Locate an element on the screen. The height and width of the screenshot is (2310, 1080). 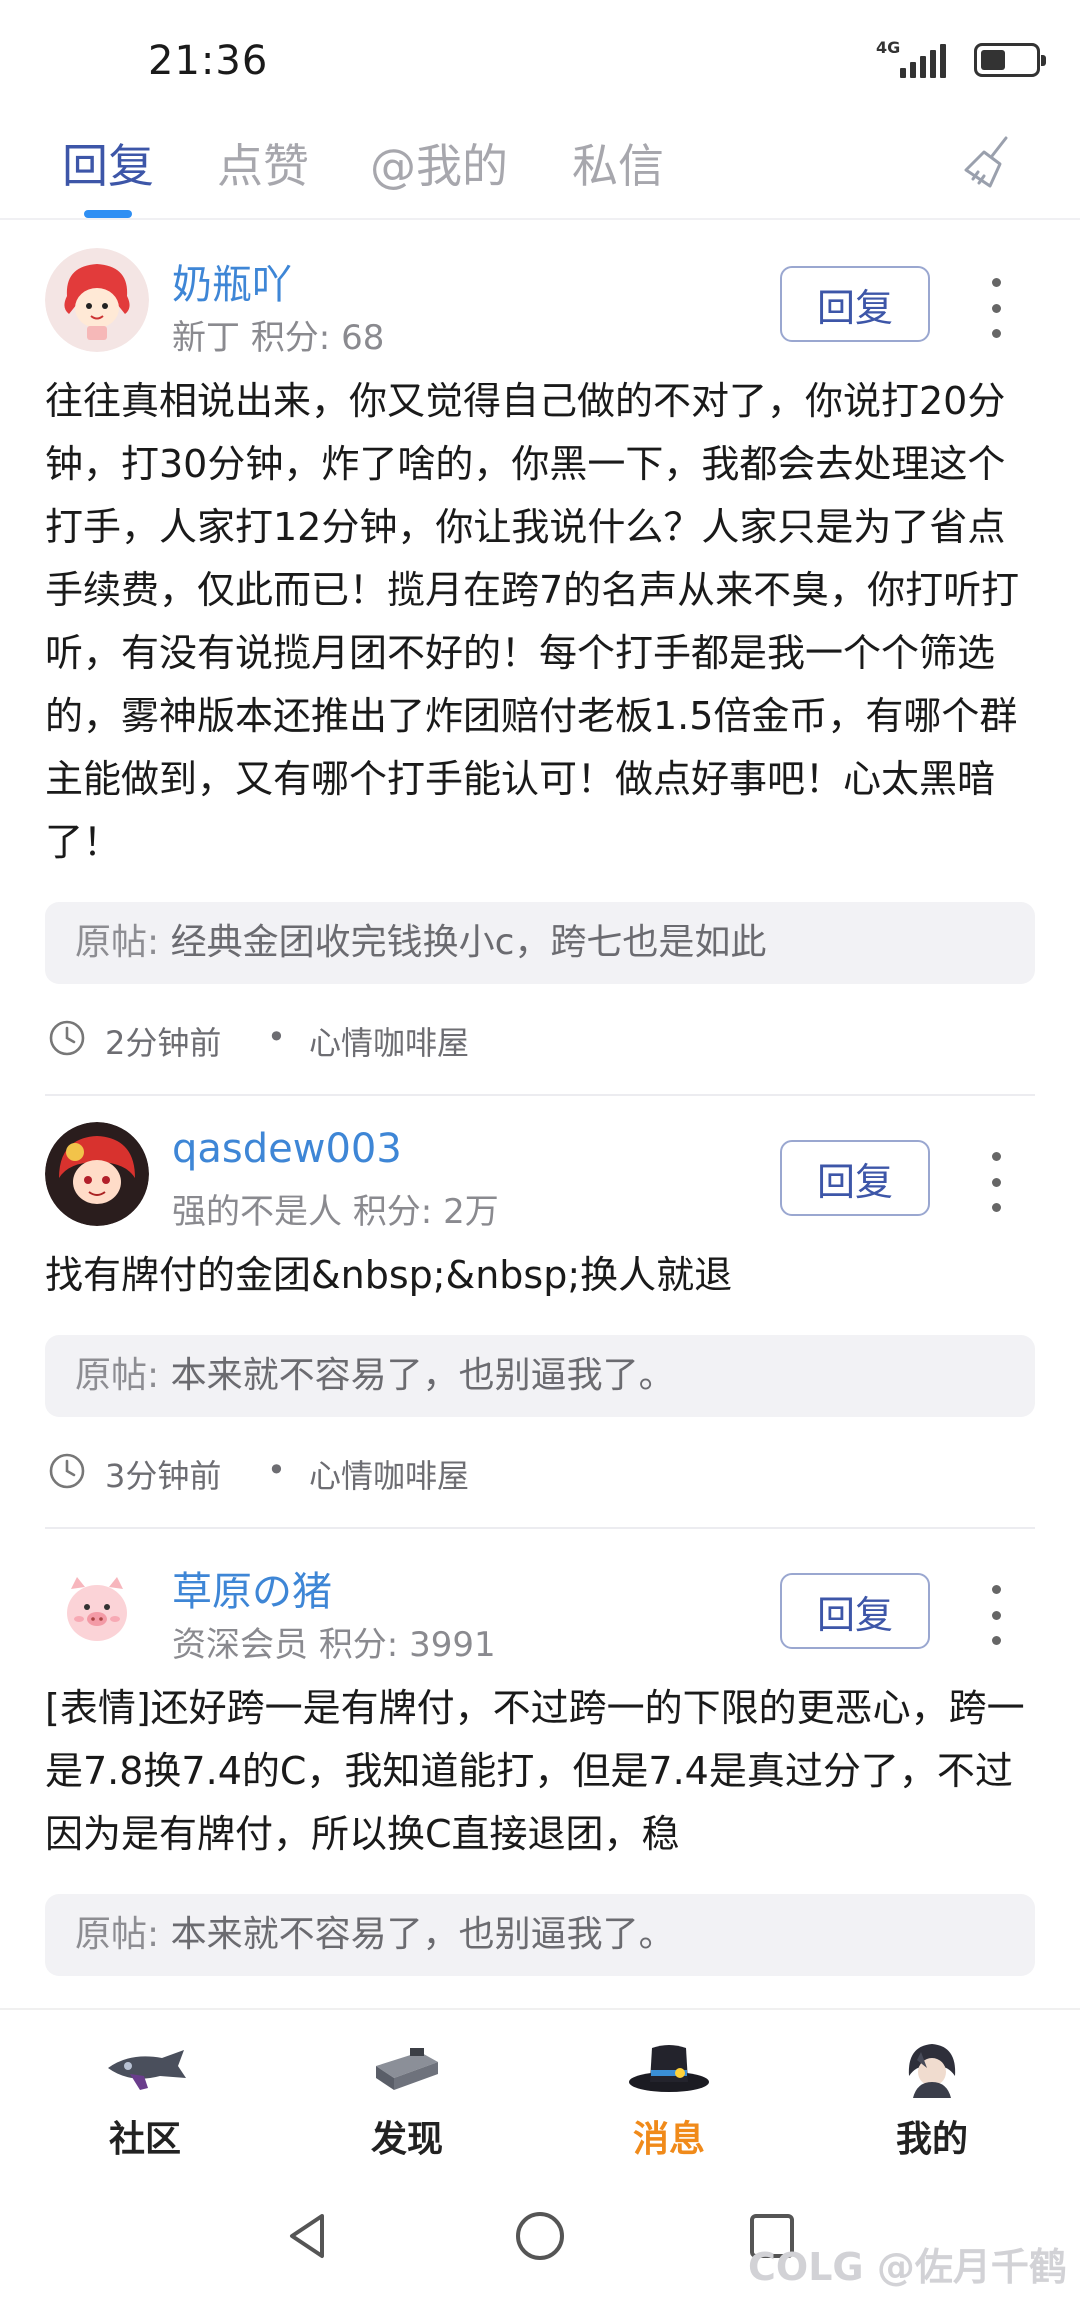
tab-replies: 回复 is located at coordinates (108, 163).